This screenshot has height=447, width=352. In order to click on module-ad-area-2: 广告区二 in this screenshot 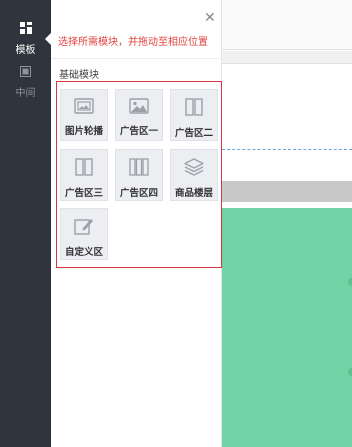, I will do `click(194, 115)`.